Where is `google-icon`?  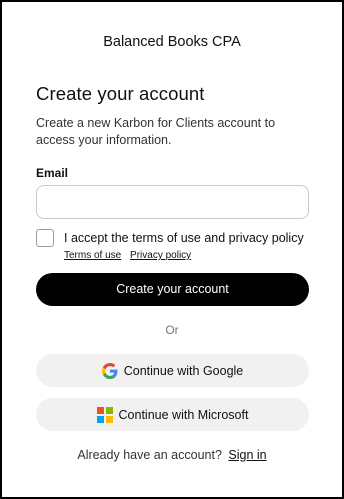
google-icon is located at coordinates (109, 370).